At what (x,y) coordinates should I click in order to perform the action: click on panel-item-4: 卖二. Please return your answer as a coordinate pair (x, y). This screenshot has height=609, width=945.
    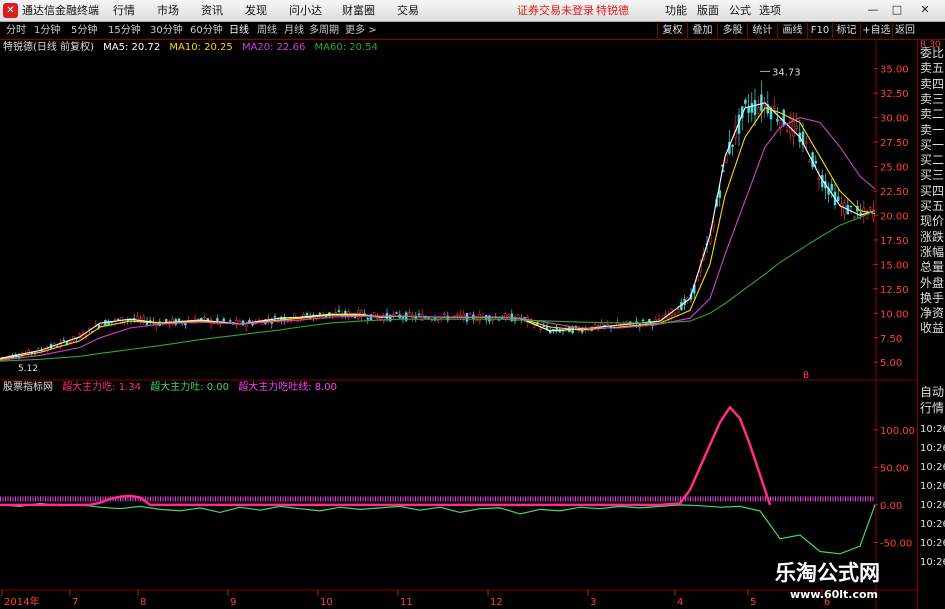
    Looking at the image, I should click on (932, 114).